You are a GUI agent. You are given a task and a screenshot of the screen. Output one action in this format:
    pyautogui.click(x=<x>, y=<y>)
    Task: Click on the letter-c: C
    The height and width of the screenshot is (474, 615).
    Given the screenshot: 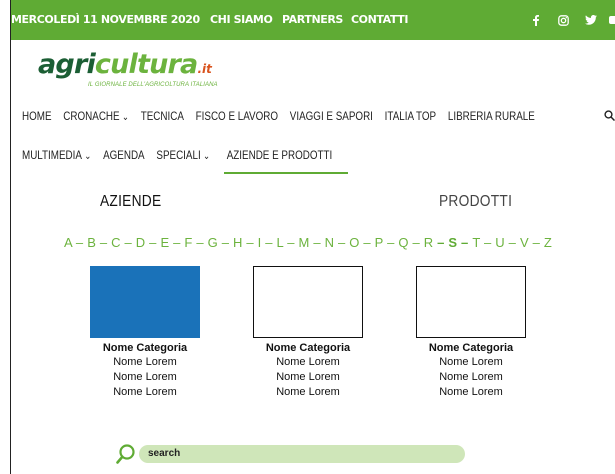 What is the action you would take?
    pyautogui.click(x=116, y=242)
    